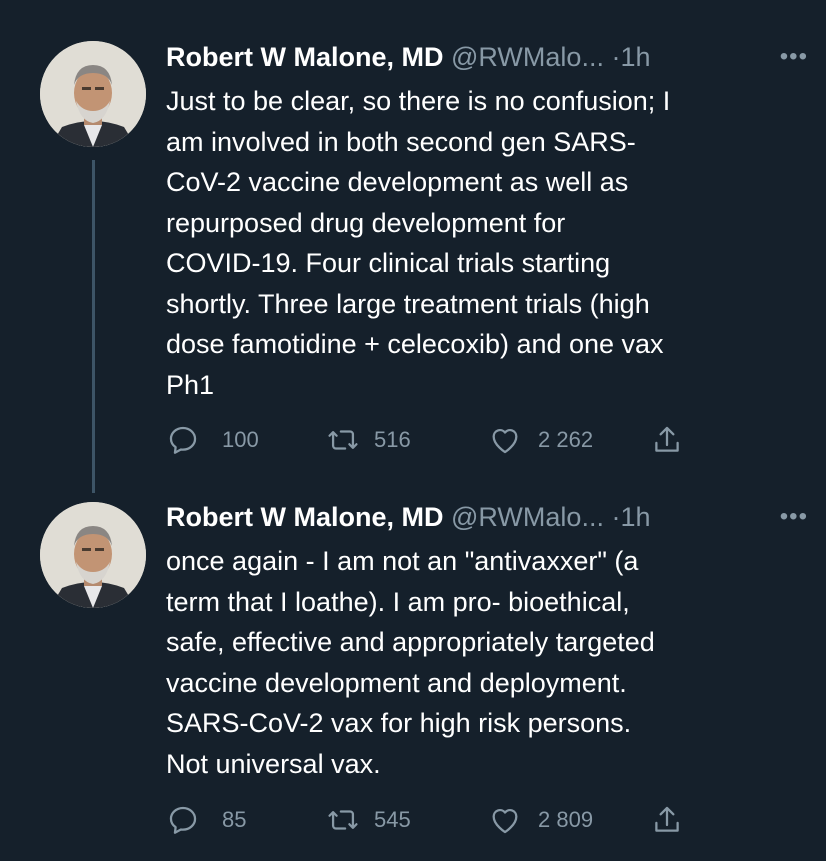 The image size is (826, 861). I want to click on like-button: 2 262, so click(540, 440).